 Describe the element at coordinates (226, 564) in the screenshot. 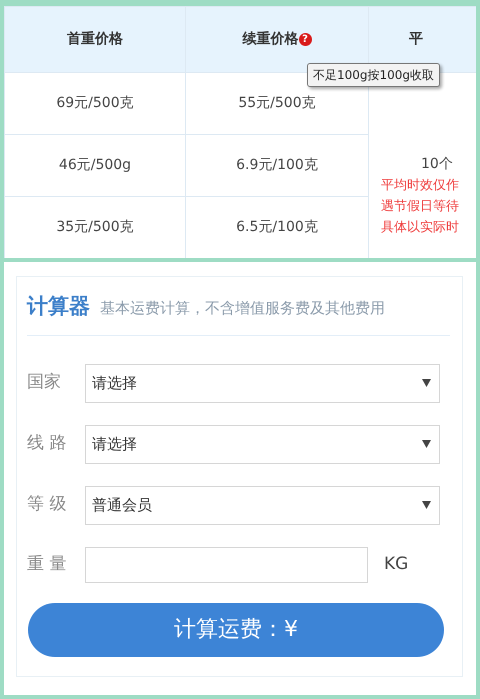

I see `input-field` at that location.